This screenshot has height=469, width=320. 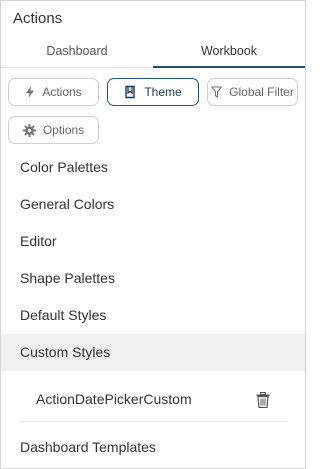 I want to click on options-button: Options, so click(x=53, y=130).